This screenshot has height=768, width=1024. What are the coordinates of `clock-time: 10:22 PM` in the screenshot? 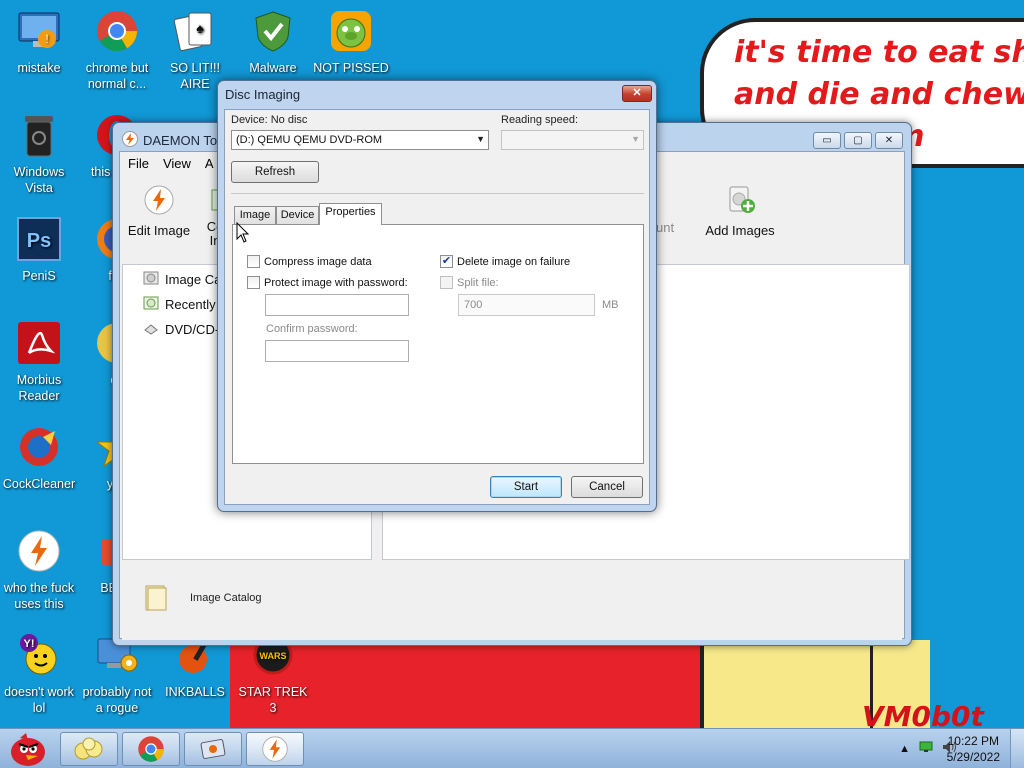 It's located at (973, 741).